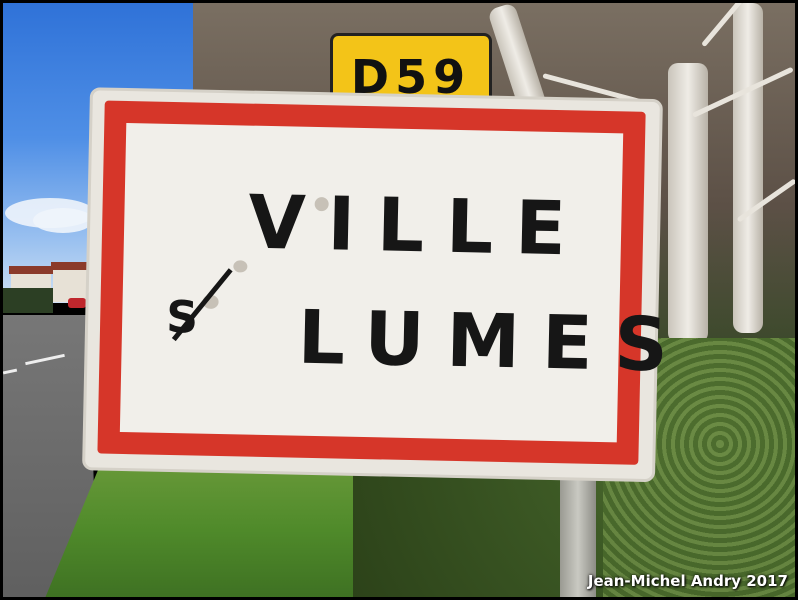  Describe the element at coordinates (418, 226) in the screenshot. I see `sign-line-ville: VILLE` at that location.